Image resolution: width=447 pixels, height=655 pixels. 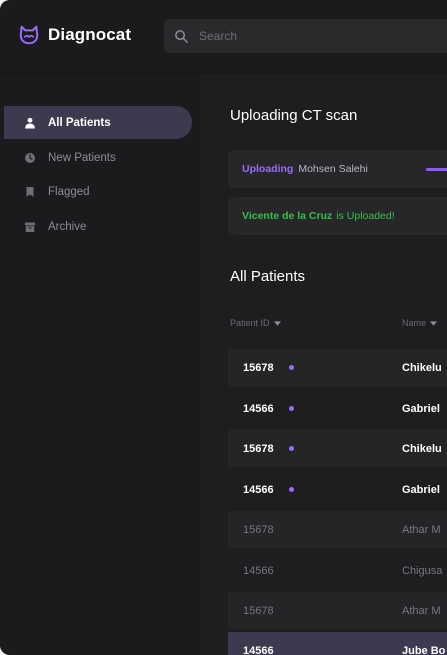 I want to click on search-box, so click(x=305, y=36).